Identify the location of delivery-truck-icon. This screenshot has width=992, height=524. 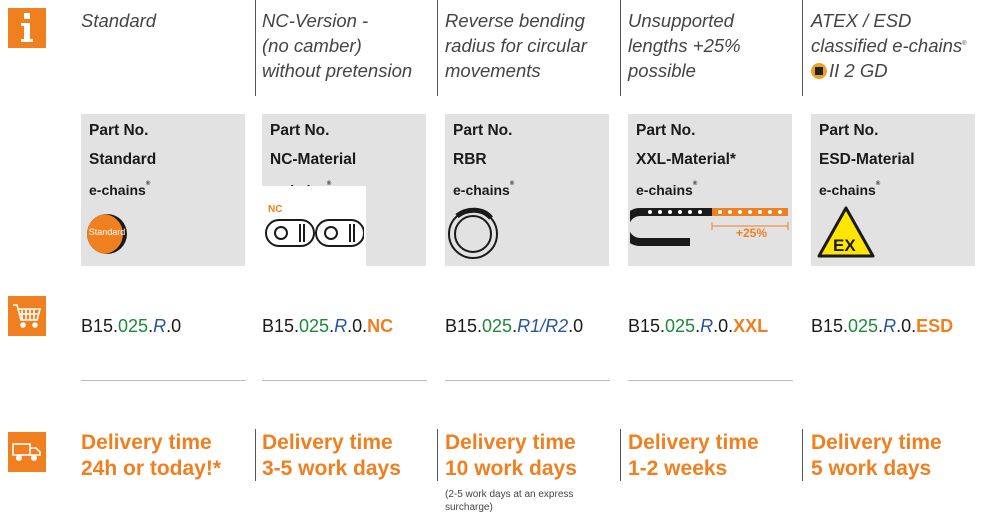
(27, 452).